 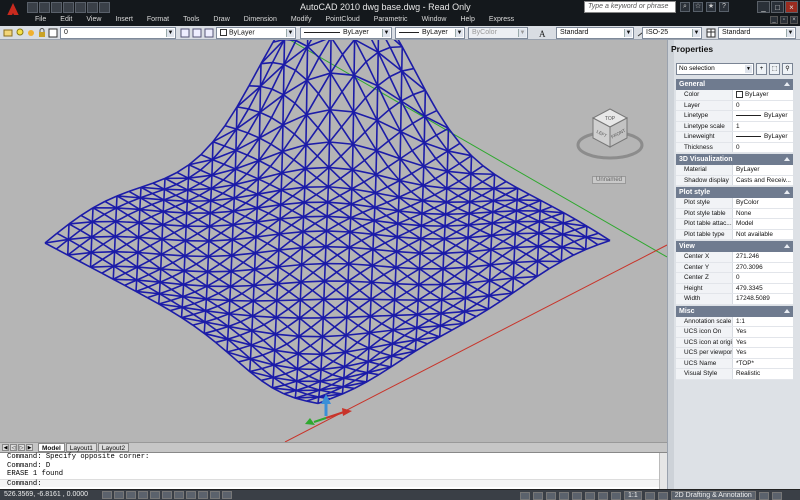 What do you see at coordinates (391, 19) in the screenshot?
I see `menu-parametric: Parametric` at bounding box center [391, 19].